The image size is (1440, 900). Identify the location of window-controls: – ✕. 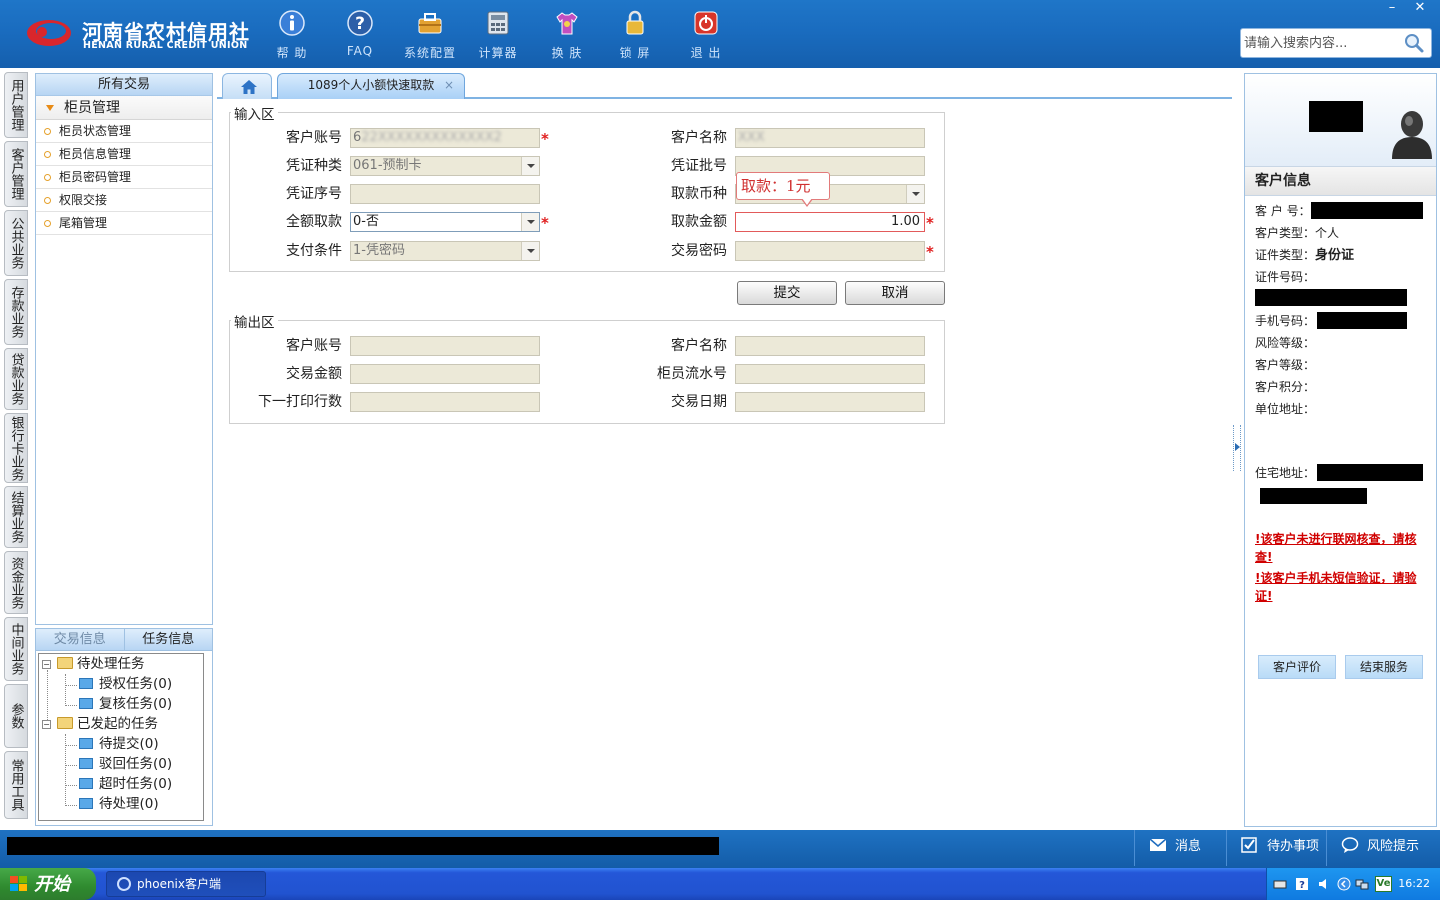
(1406, 10).